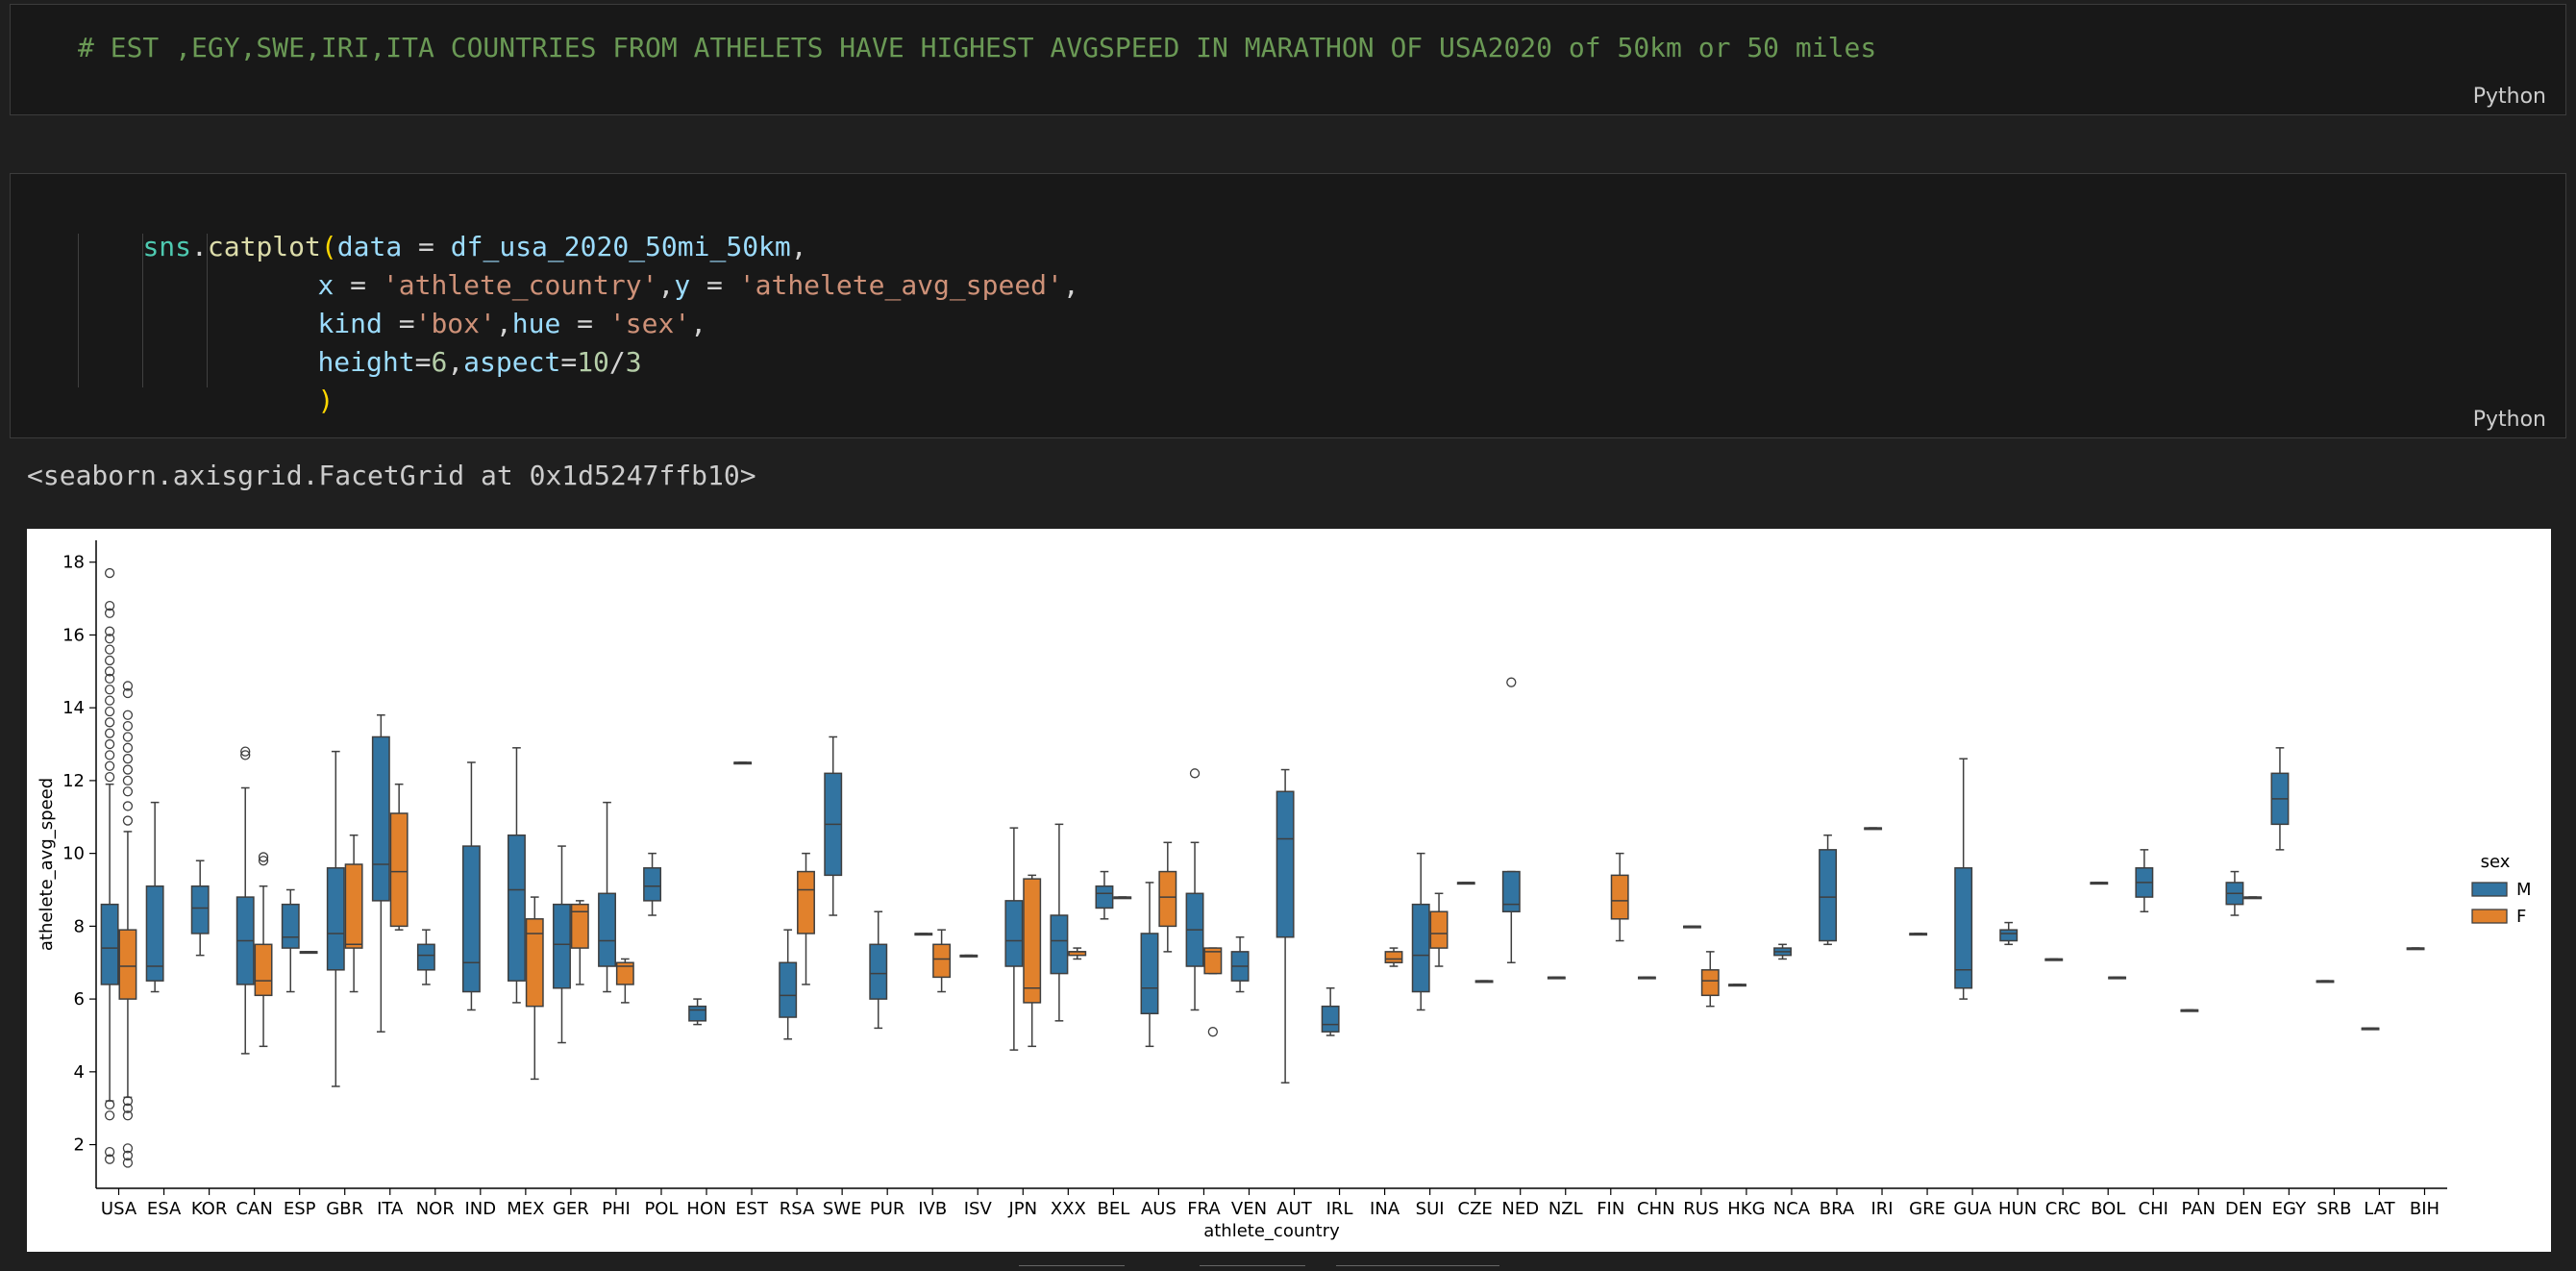 The height and width of the screenshot is (1271, 2576). Describe the element at coordinates (294, 400) in the screenshot. I see `code-line-5: )` at that location.